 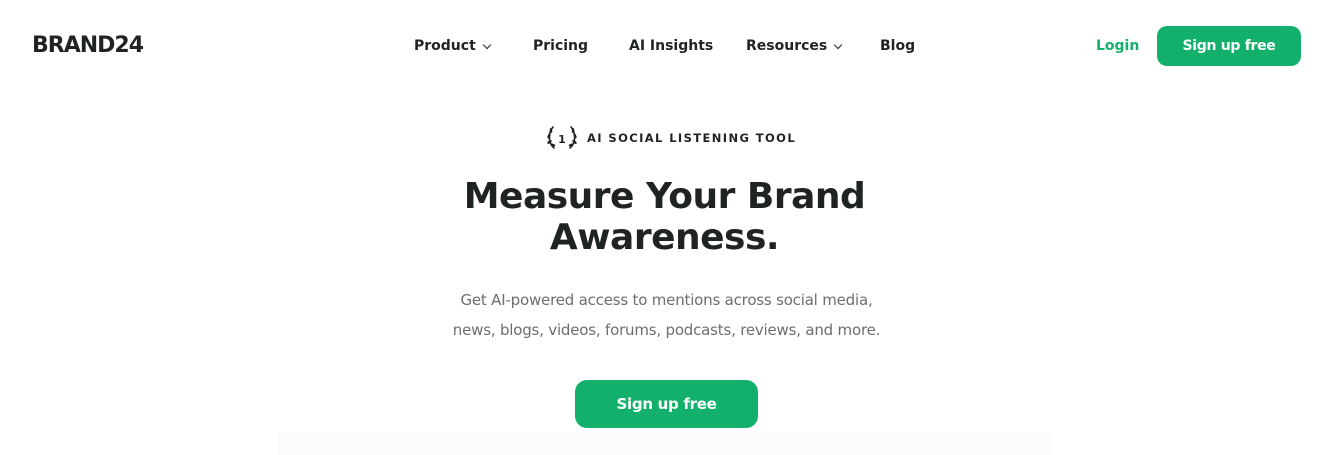 I want to click on laurel-badge-icon: 1, so click(x=562, y=137).